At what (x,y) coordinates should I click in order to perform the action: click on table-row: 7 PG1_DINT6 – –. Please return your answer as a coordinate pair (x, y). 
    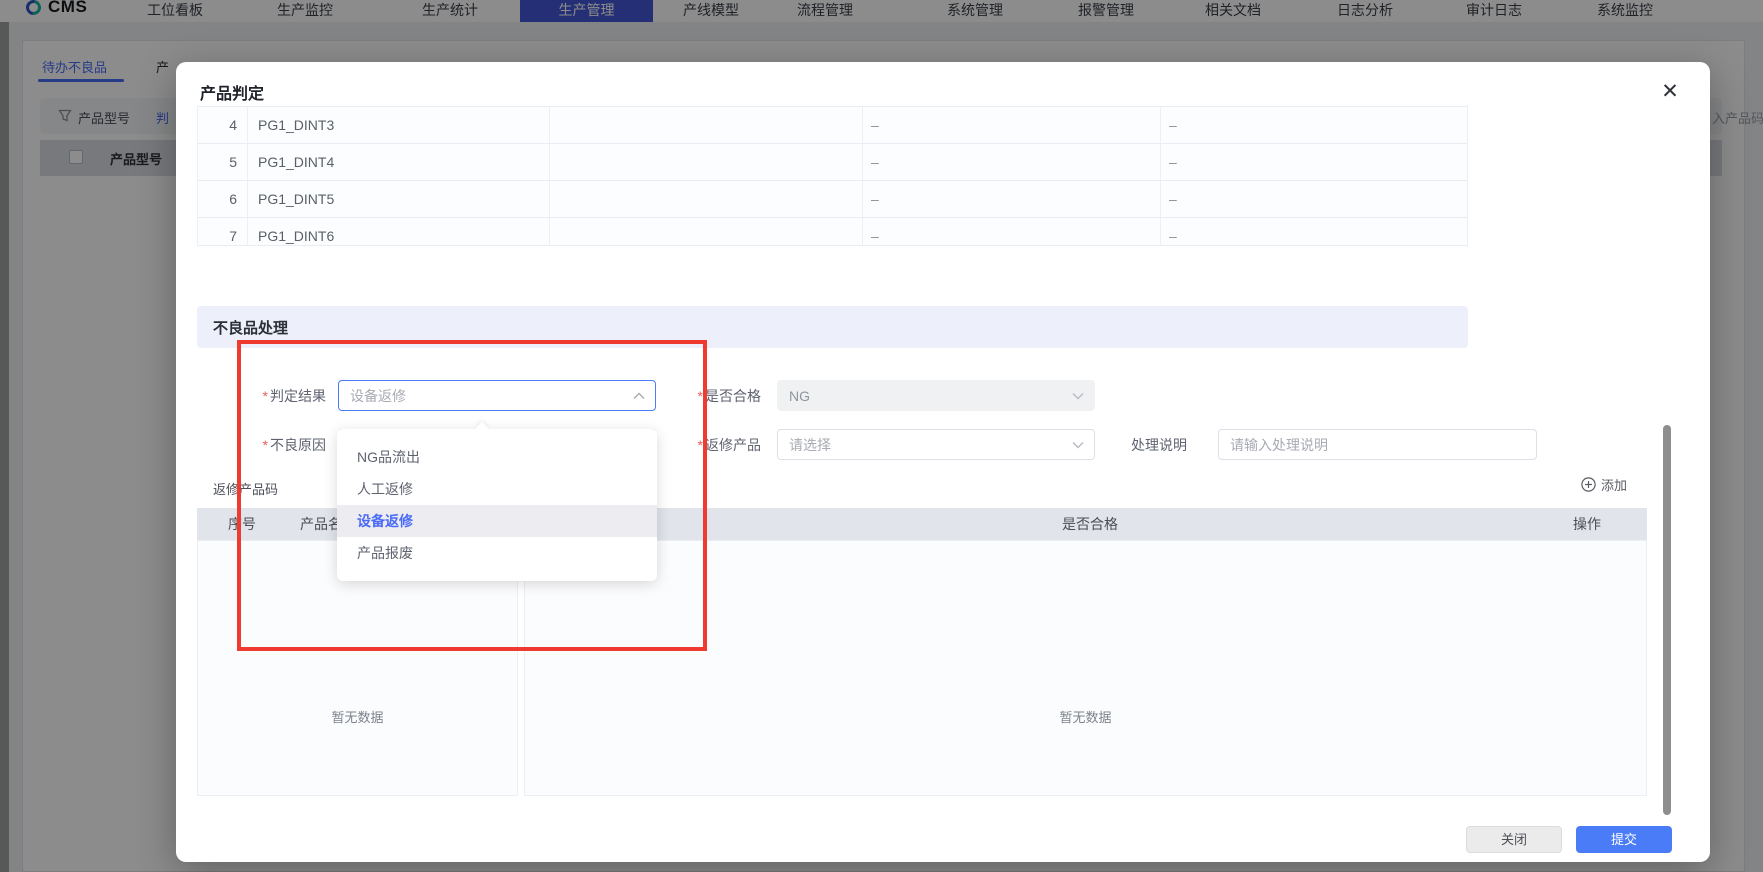
    Looking at the image, I should click on (832, 231).